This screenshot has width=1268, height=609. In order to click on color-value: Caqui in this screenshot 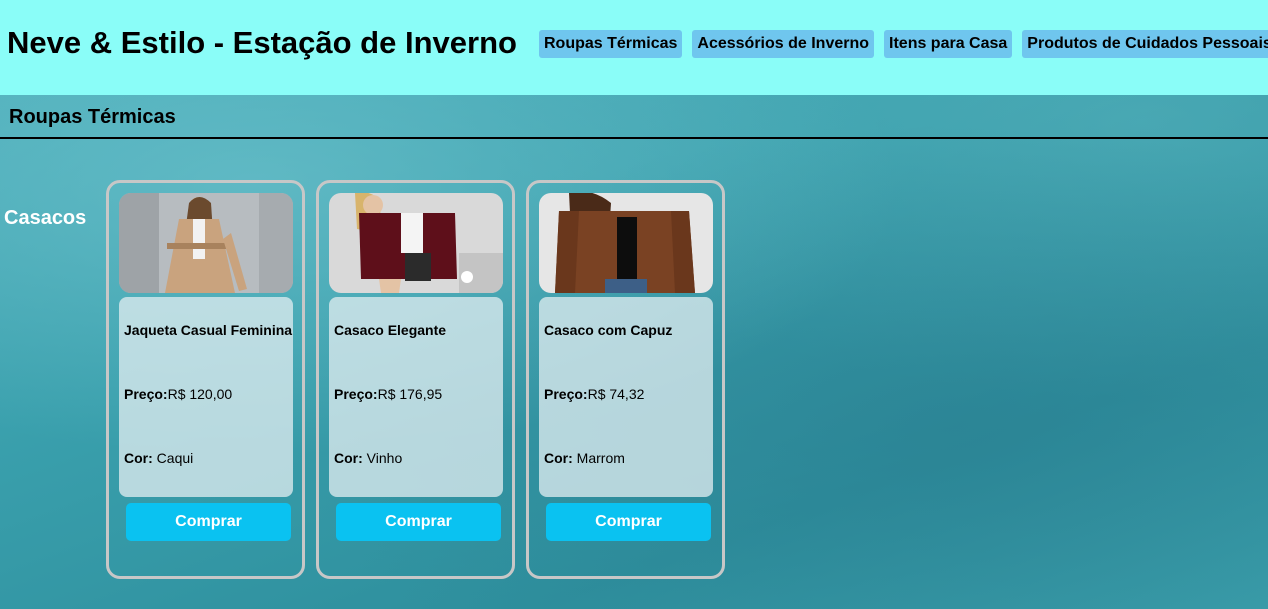, I will do `click(175, 458)`.